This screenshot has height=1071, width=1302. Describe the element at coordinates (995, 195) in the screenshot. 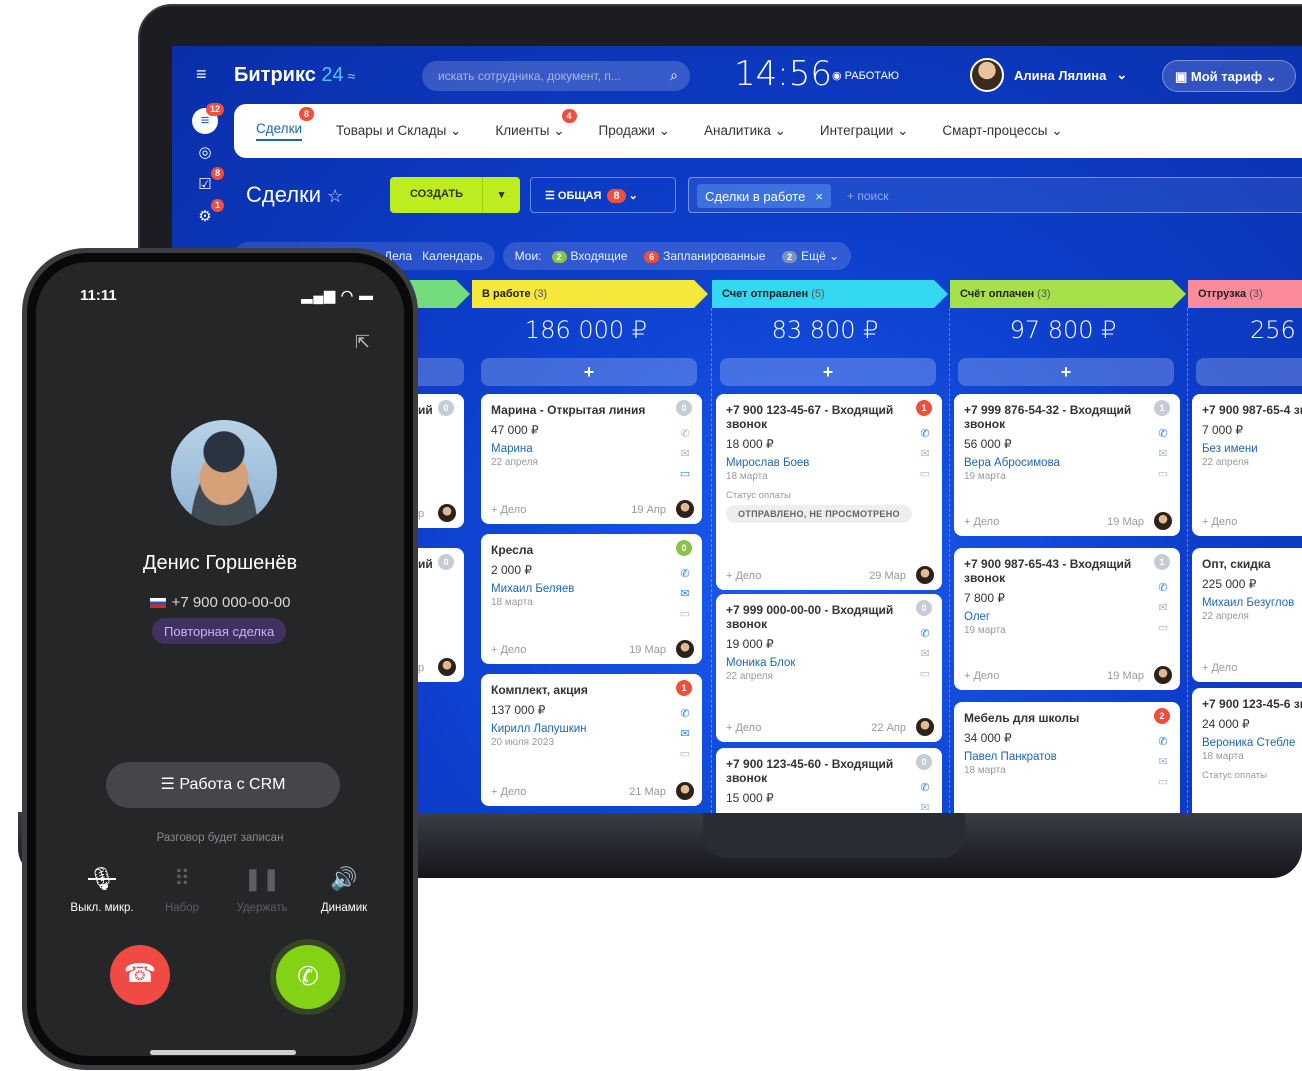

I see `deal-search-field: Сделки в работе × + поиск` at that location.